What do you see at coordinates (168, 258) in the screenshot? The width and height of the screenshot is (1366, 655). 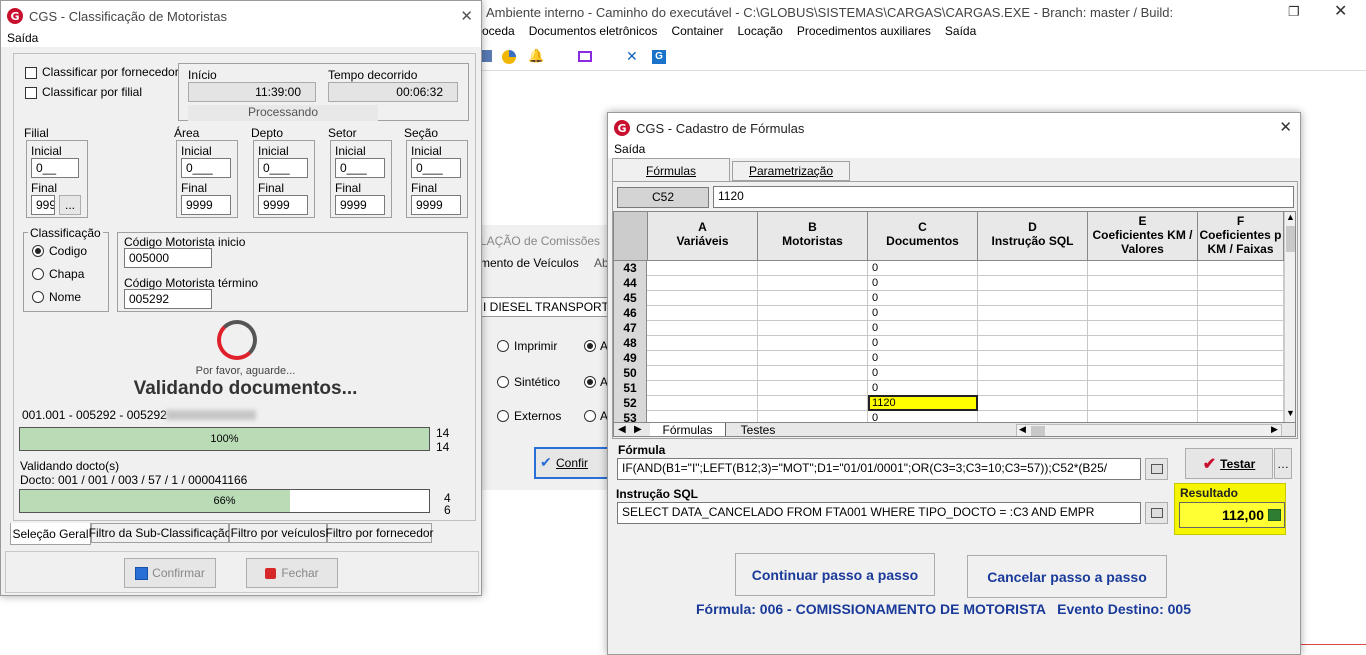 I see `cod-inicio-field: 005000` at bounding box center [168, 258].